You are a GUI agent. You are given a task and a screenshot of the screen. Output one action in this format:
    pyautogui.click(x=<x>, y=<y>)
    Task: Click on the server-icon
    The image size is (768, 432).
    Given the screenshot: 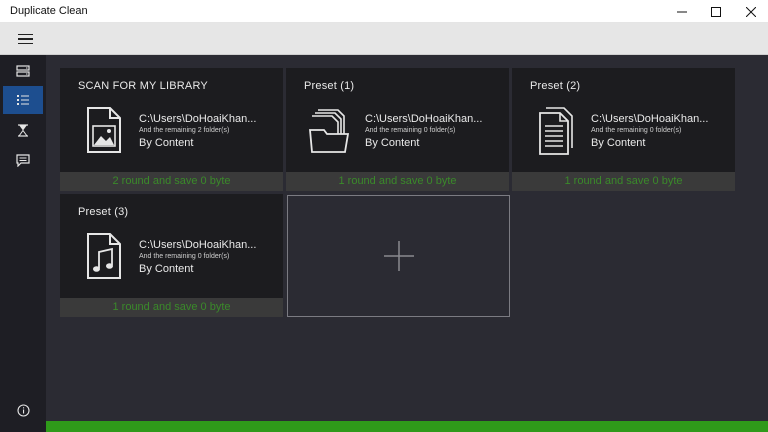 What is the action you would take?
    pyautogui.click(x=23, y=71)
    